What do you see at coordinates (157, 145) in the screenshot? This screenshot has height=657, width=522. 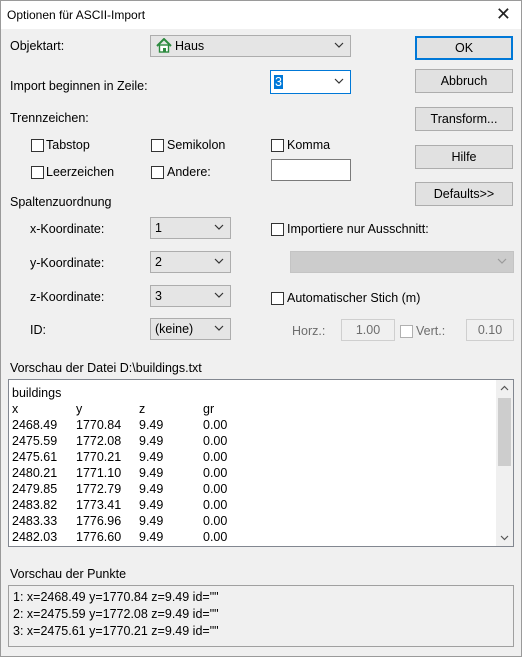 I see `semikolon-checkbox` at bounding box center [157, 145].